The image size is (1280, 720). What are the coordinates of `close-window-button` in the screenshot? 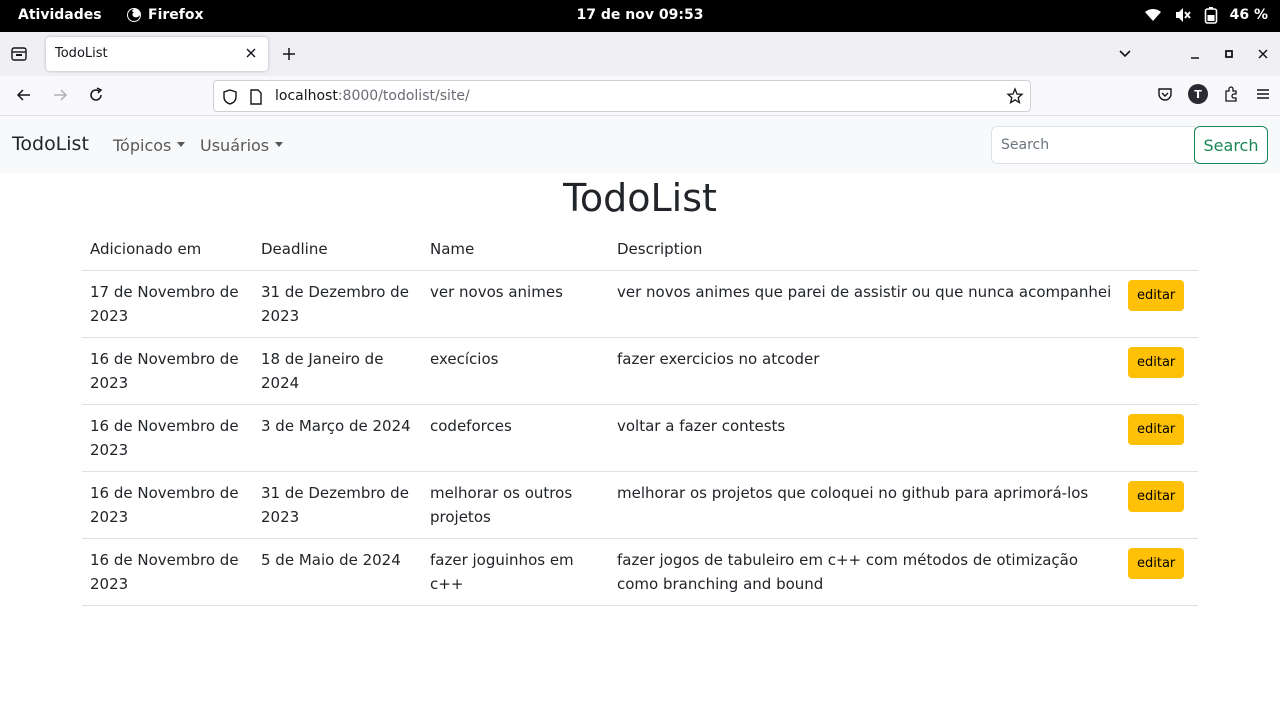 It's located at (1263, 54).